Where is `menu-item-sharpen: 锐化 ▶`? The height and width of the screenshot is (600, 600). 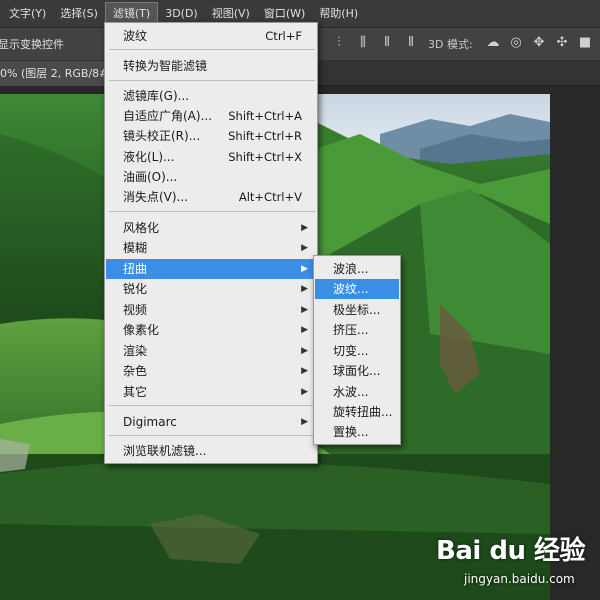
menu-item-sharpen: 锐化 ▶ is located at coordinates (211, 289).